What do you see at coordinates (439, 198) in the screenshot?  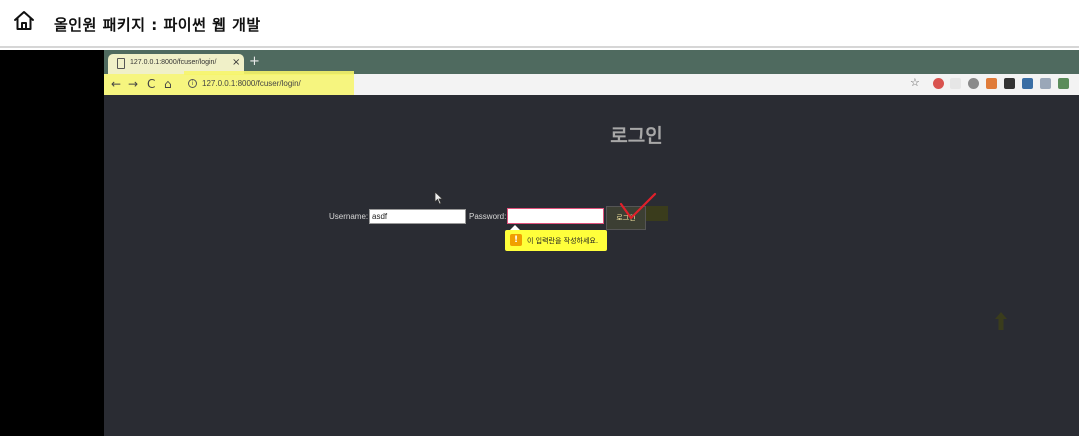 I see `mouse-cursor-icon` at bounding box center [439, 198].